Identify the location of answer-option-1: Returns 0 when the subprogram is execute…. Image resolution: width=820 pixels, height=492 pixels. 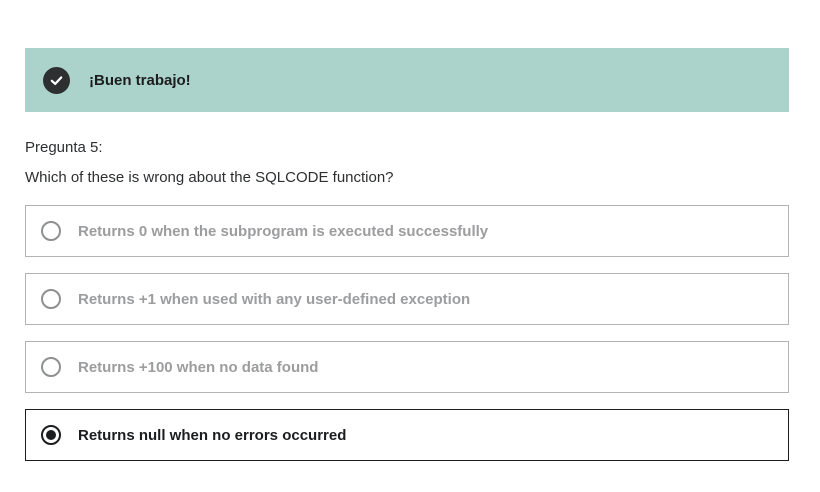
(407, 231).